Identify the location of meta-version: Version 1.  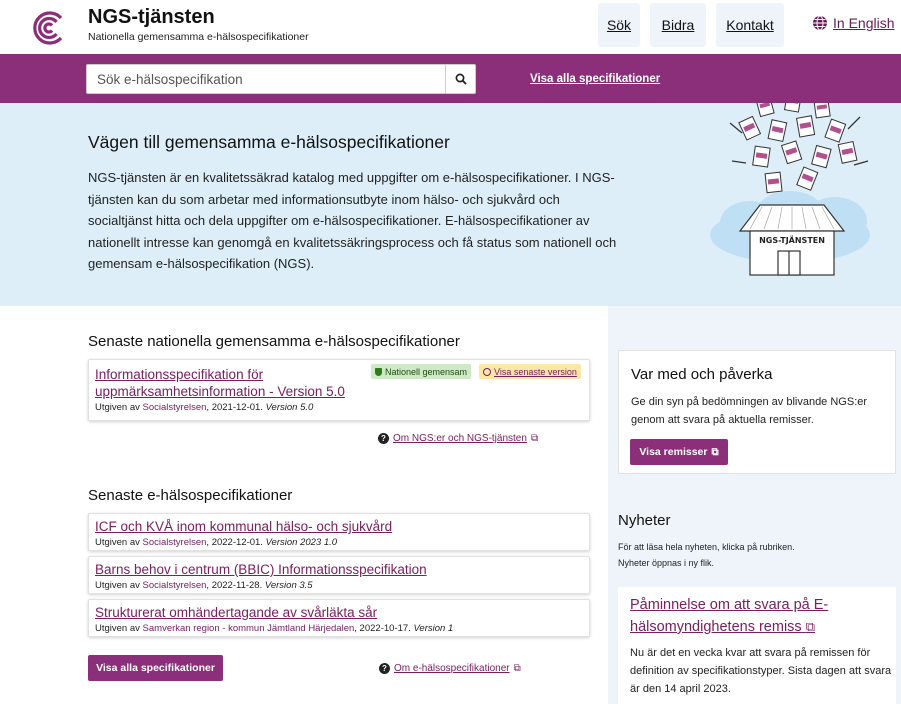
(433, 628).